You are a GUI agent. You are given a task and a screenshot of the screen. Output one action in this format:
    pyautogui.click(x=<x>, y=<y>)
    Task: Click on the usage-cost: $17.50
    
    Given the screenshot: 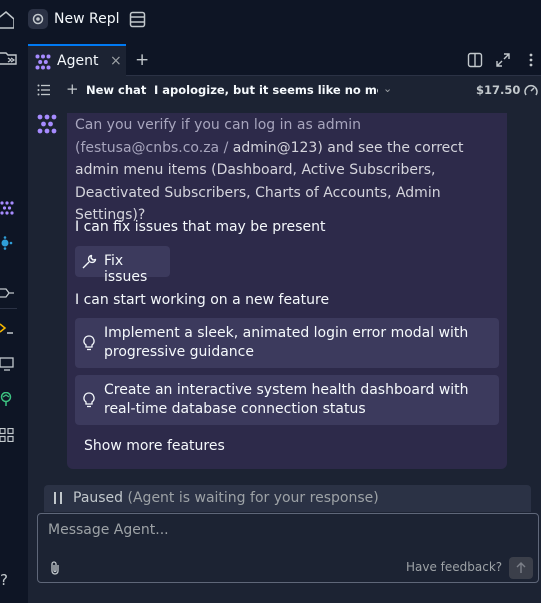 What is the action you would take?
    pyautogui.click(x=498, y=90)
    